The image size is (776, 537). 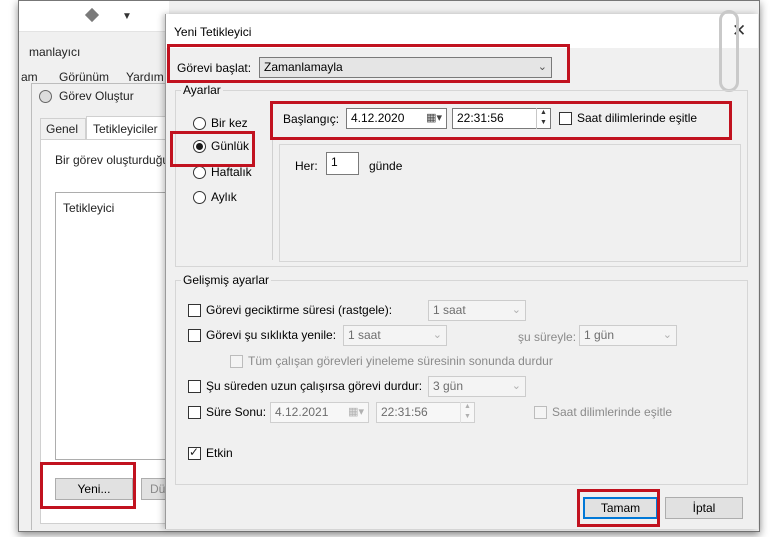 What do you see at coordinates (599, 335) in the screenshot?
I see `repeat-duration-value: 1 gün` at bounding box center [599, 335].